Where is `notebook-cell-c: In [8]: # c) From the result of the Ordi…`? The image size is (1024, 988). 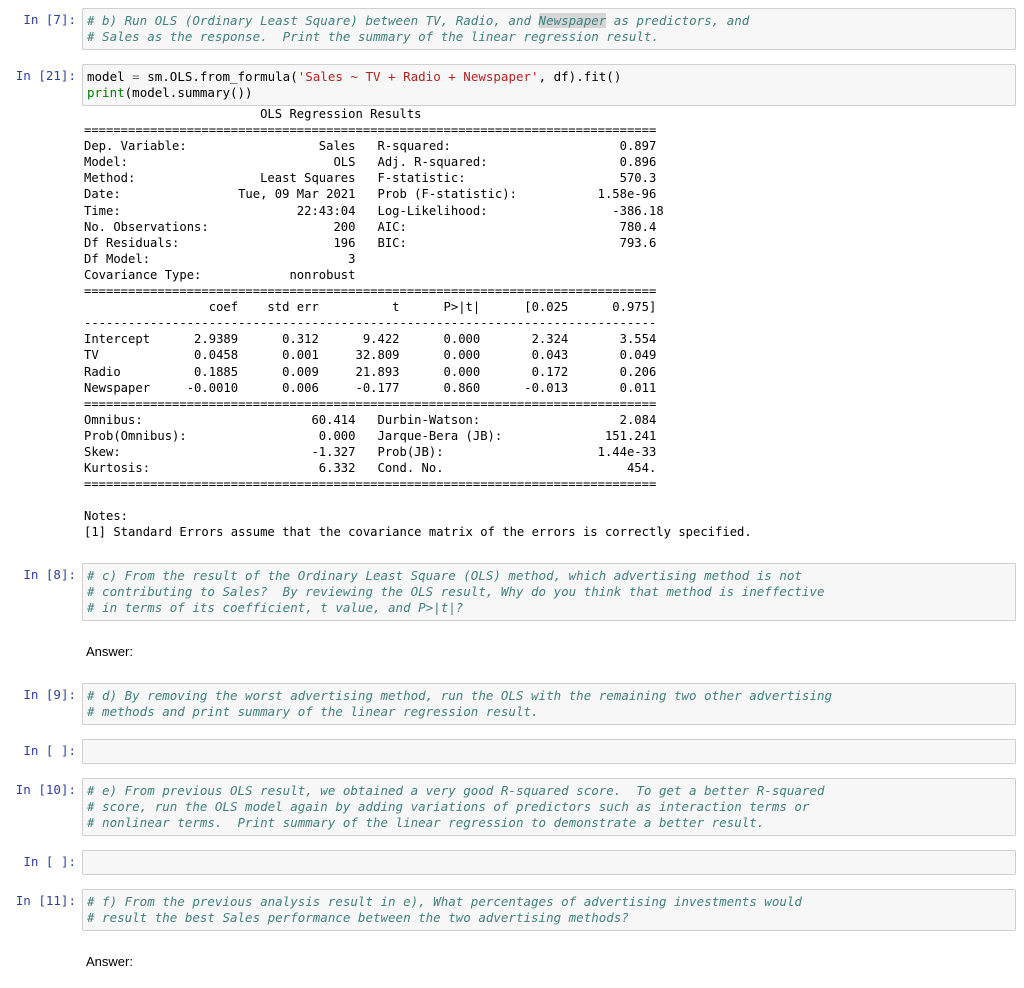
notebook-cell-c: In [8]: # c) From the result of the Ordi… is located at coordinates (512, 591).